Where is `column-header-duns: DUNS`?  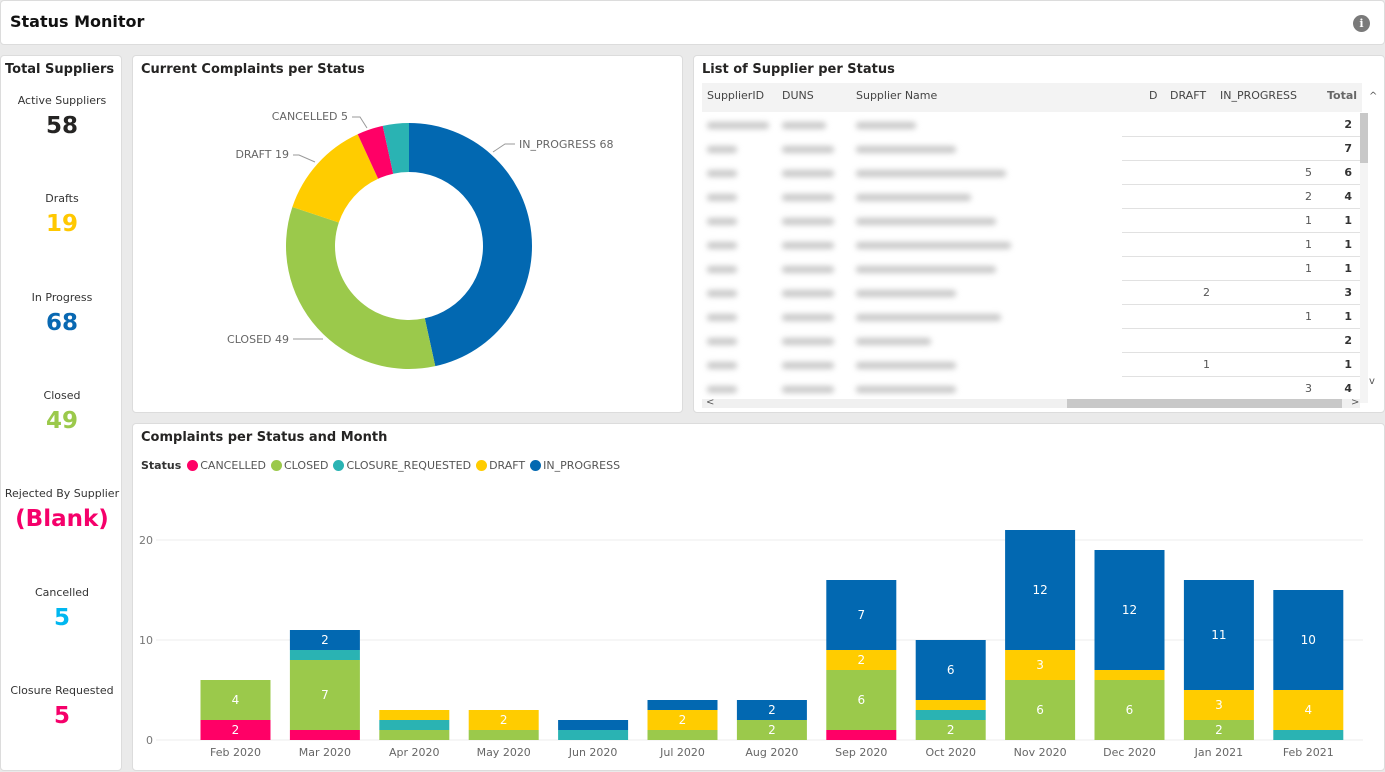 column-header-duns: DUNS is located at coordinates (798, 95).